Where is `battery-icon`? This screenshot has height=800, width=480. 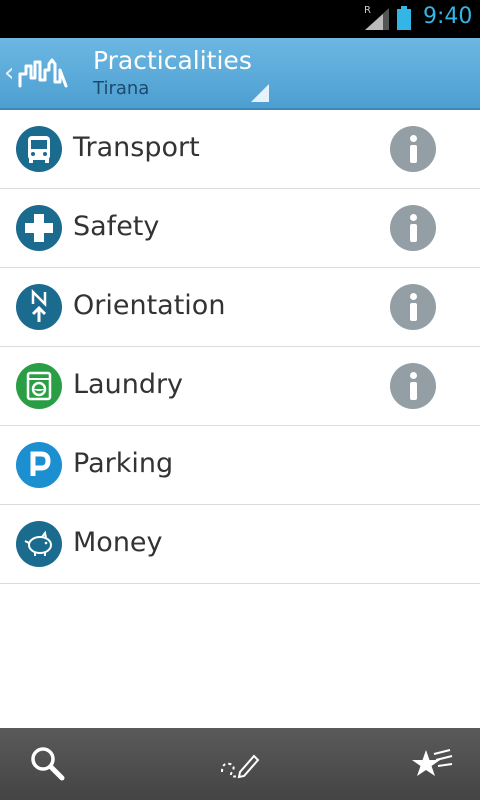 battery-icon is located at coordinates (404, 18).